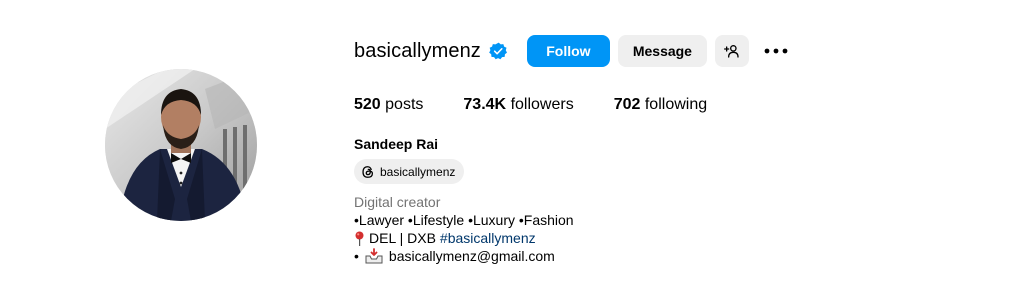 This screenshot has height=292, width=1024. Describe the element at coordinates (542, 104) in the screenshot. I see `followers-label: followers` at that location.